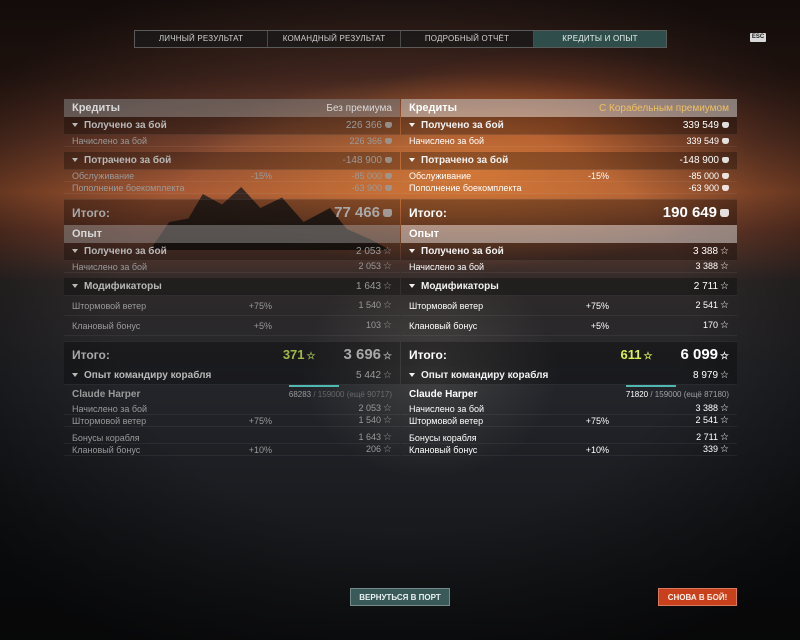 The width and height of the screenshot is (800, 640). What do you see at coordinates (232, 141) in the screenshot?
I see `credits-accrued-row: Начислено за бой 226 366` at bounding box center [232, 141].